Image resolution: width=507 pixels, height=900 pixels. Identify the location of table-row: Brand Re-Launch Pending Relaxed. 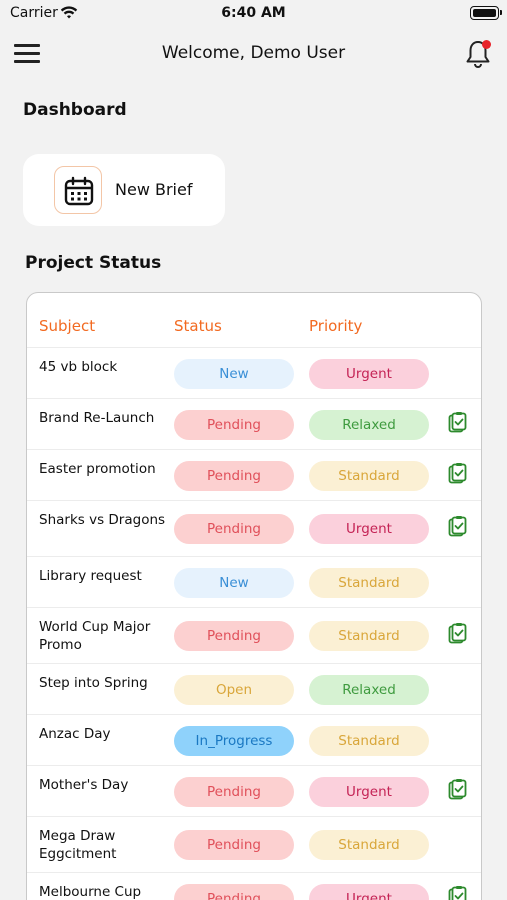
(254, 423).